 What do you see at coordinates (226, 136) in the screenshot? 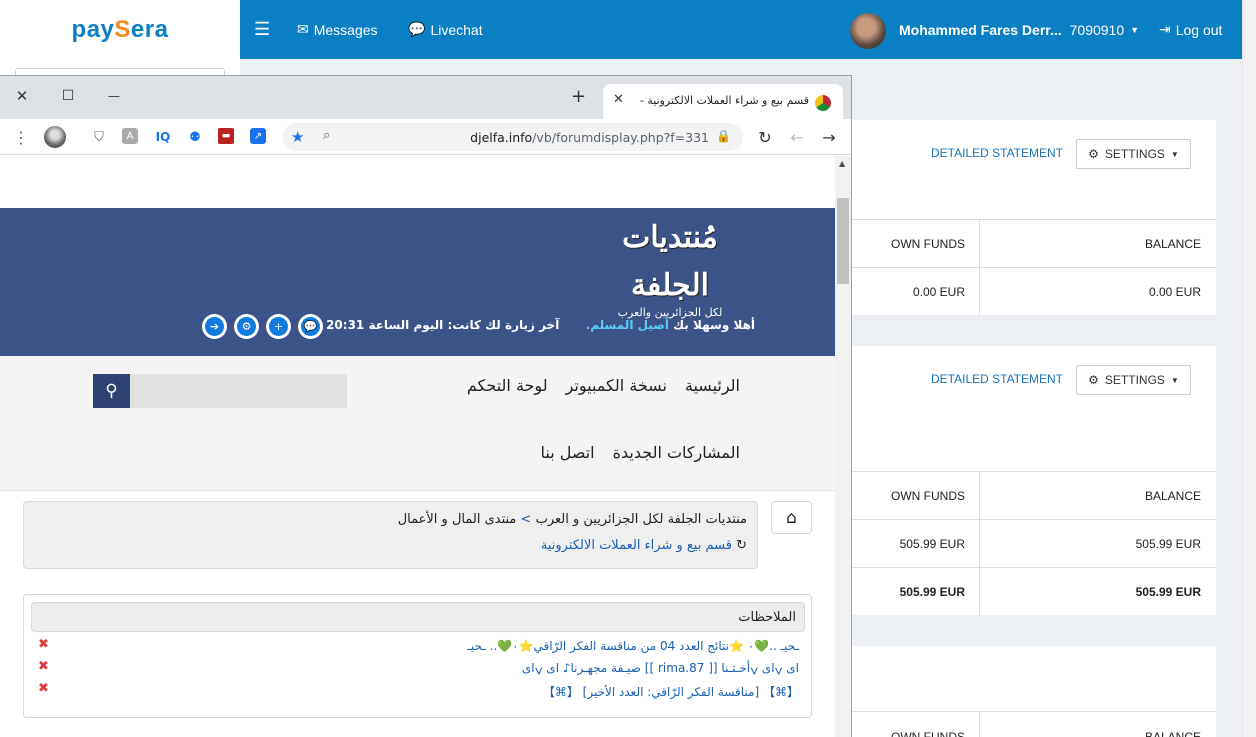
I see `red-extension-icon: ▬` at bounding box center [226, 136].